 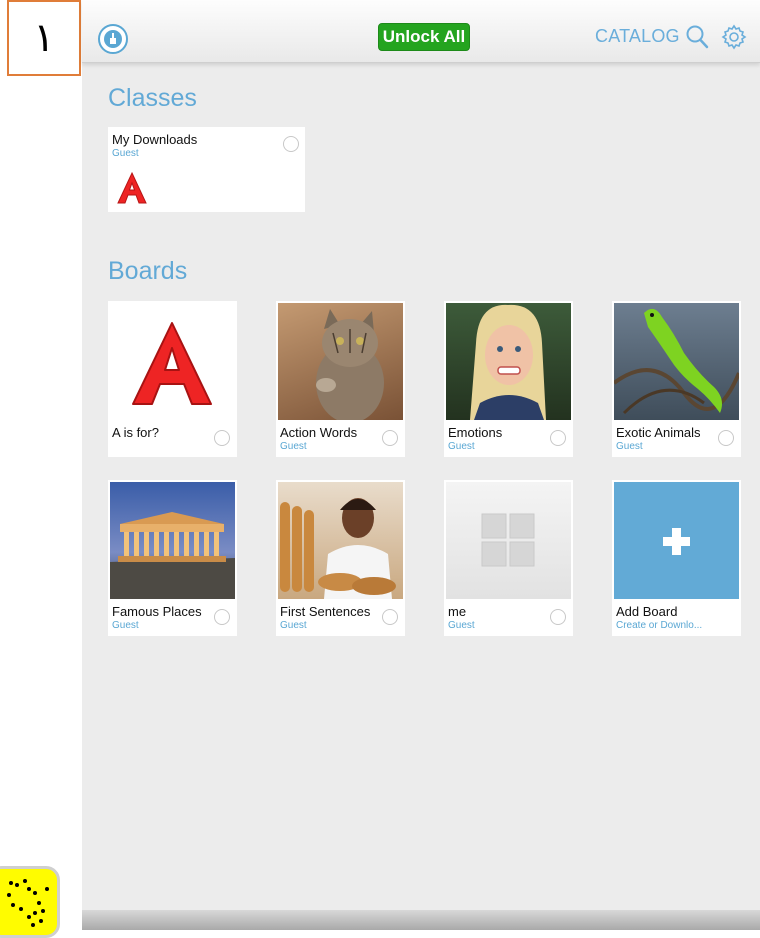 What do you see at coordinates (637, 36) in the screenshot?
I see `catalog-link: CATALOG` at bounding box center [637, 36].